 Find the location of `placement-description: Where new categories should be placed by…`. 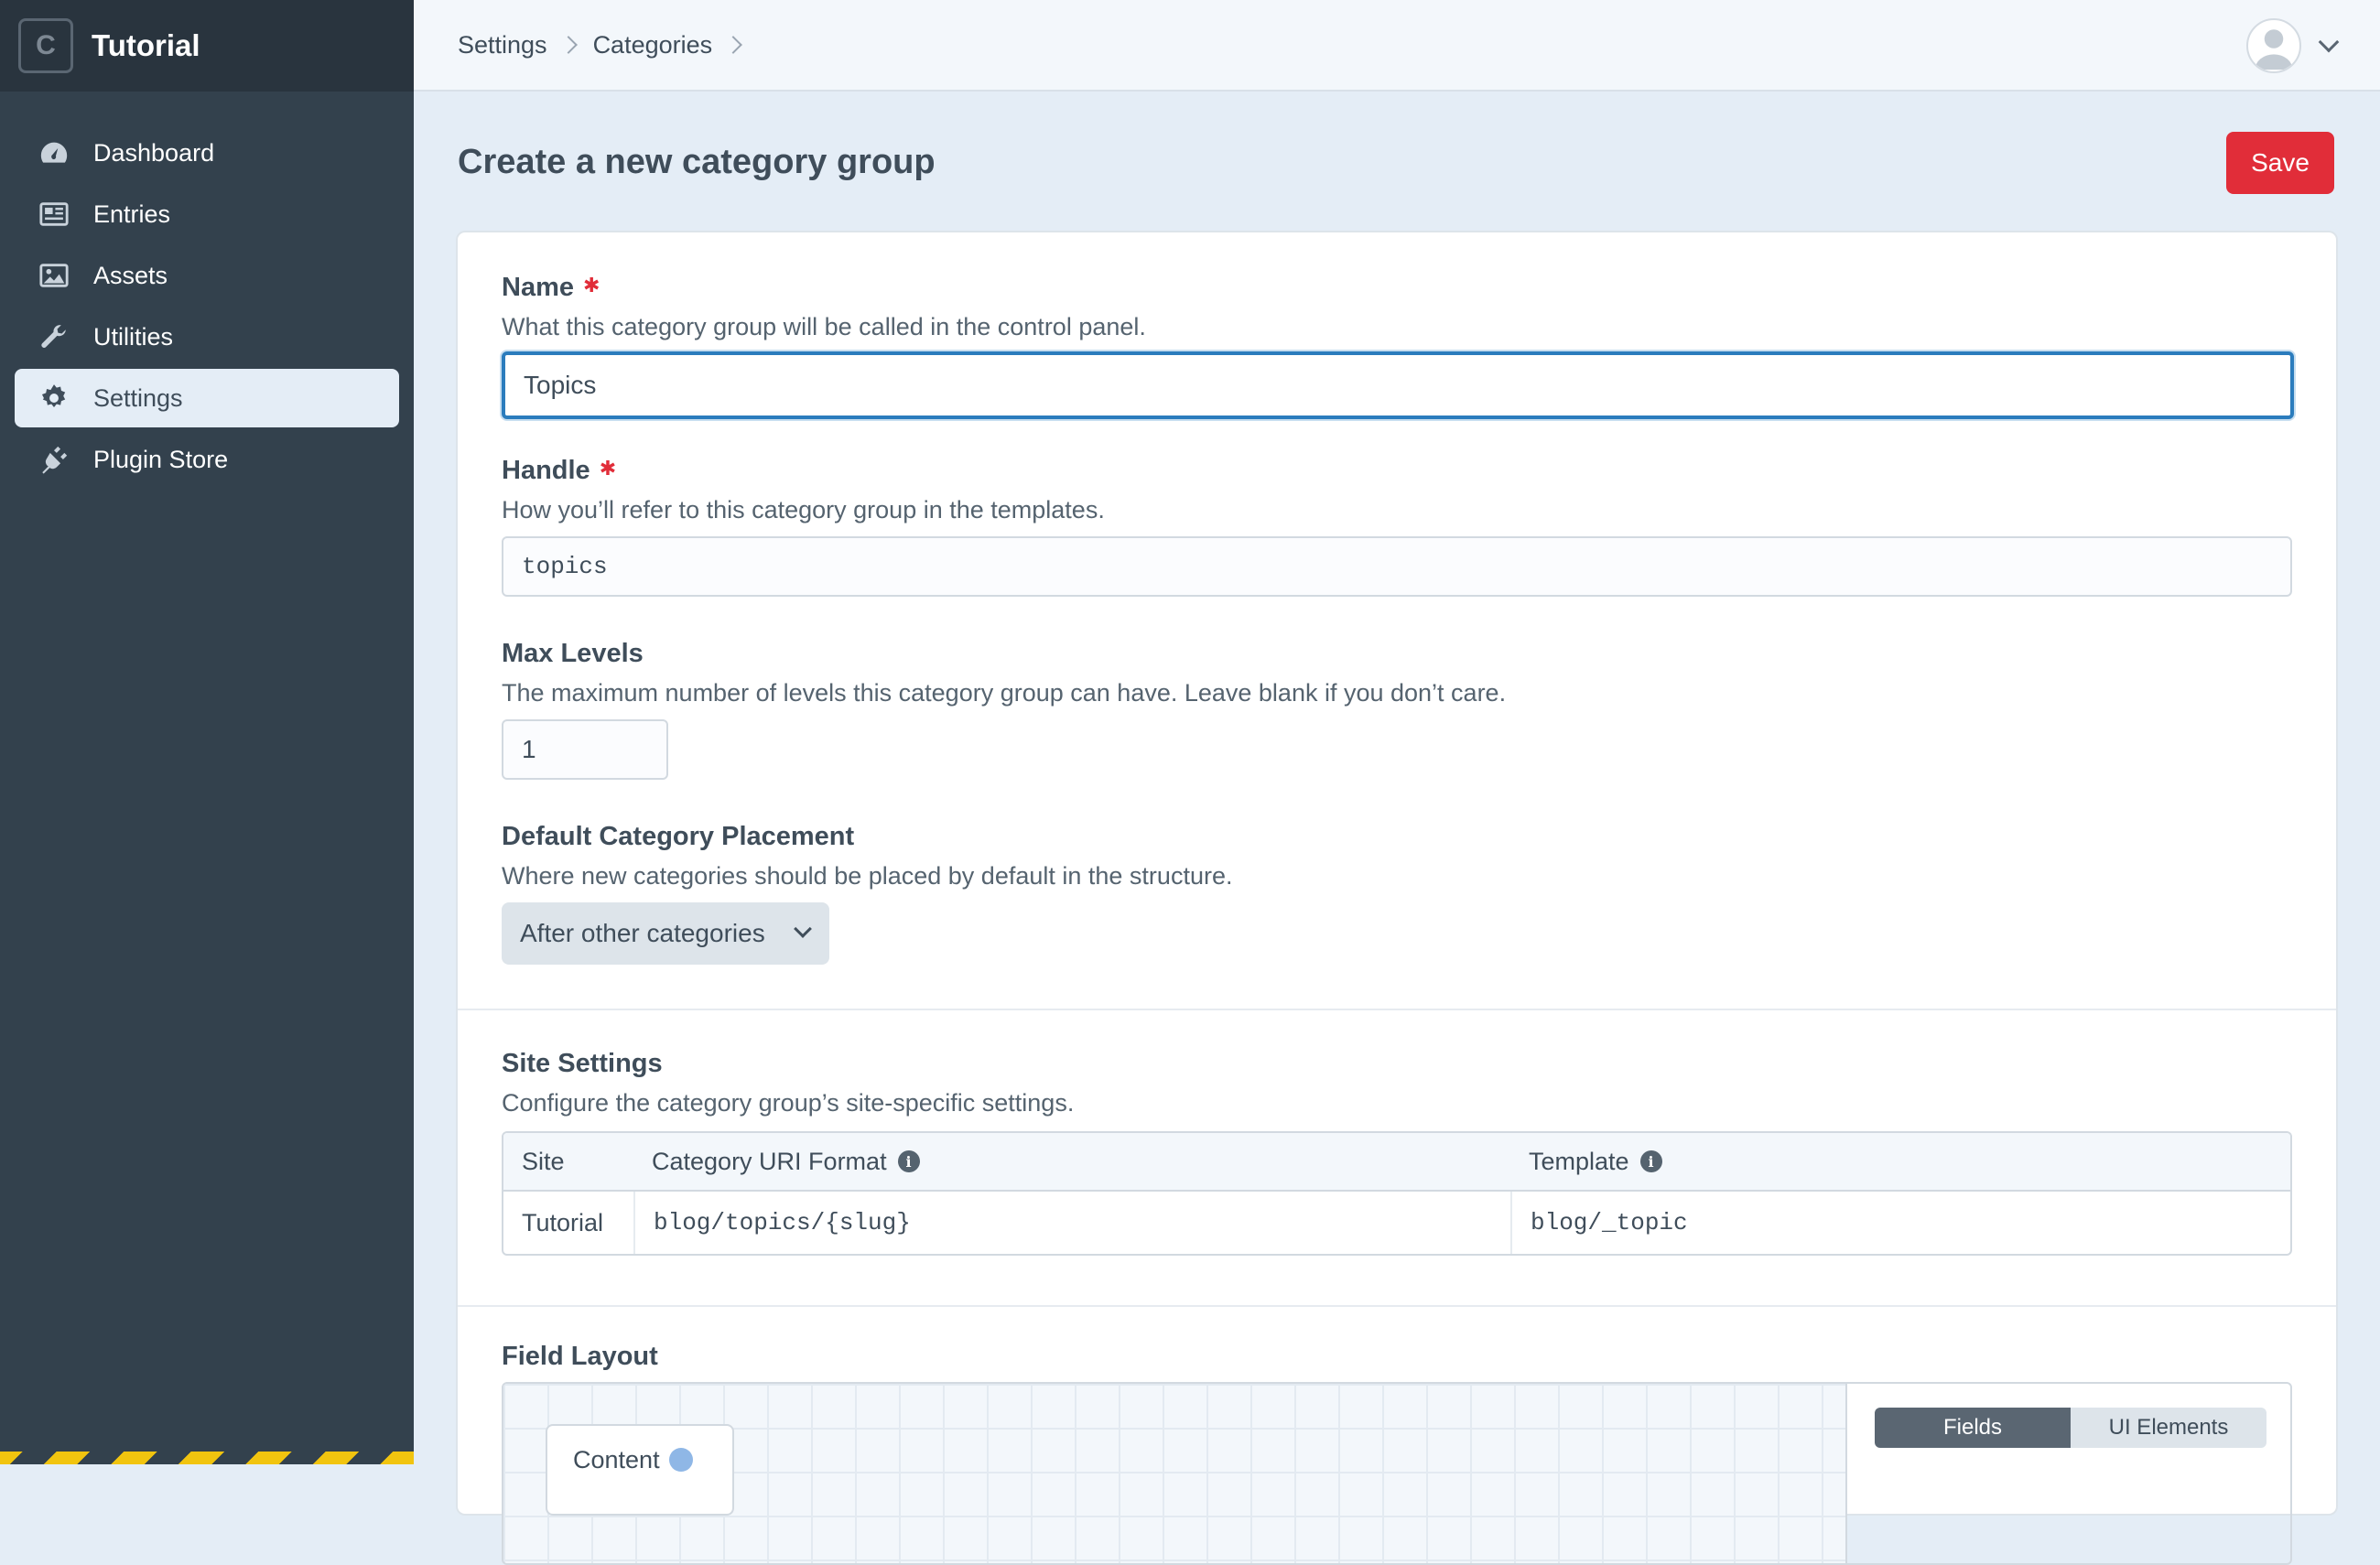

placement-description: Where new categories should be placed by… is located at coordinates (867, 876).